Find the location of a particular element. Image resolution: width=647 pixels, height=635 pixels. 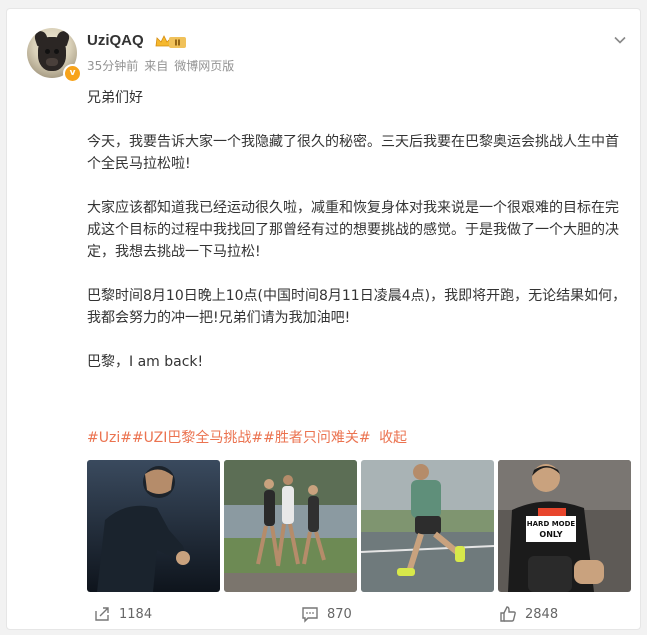

username: UziQAQ is located at coordinates (115, 40).